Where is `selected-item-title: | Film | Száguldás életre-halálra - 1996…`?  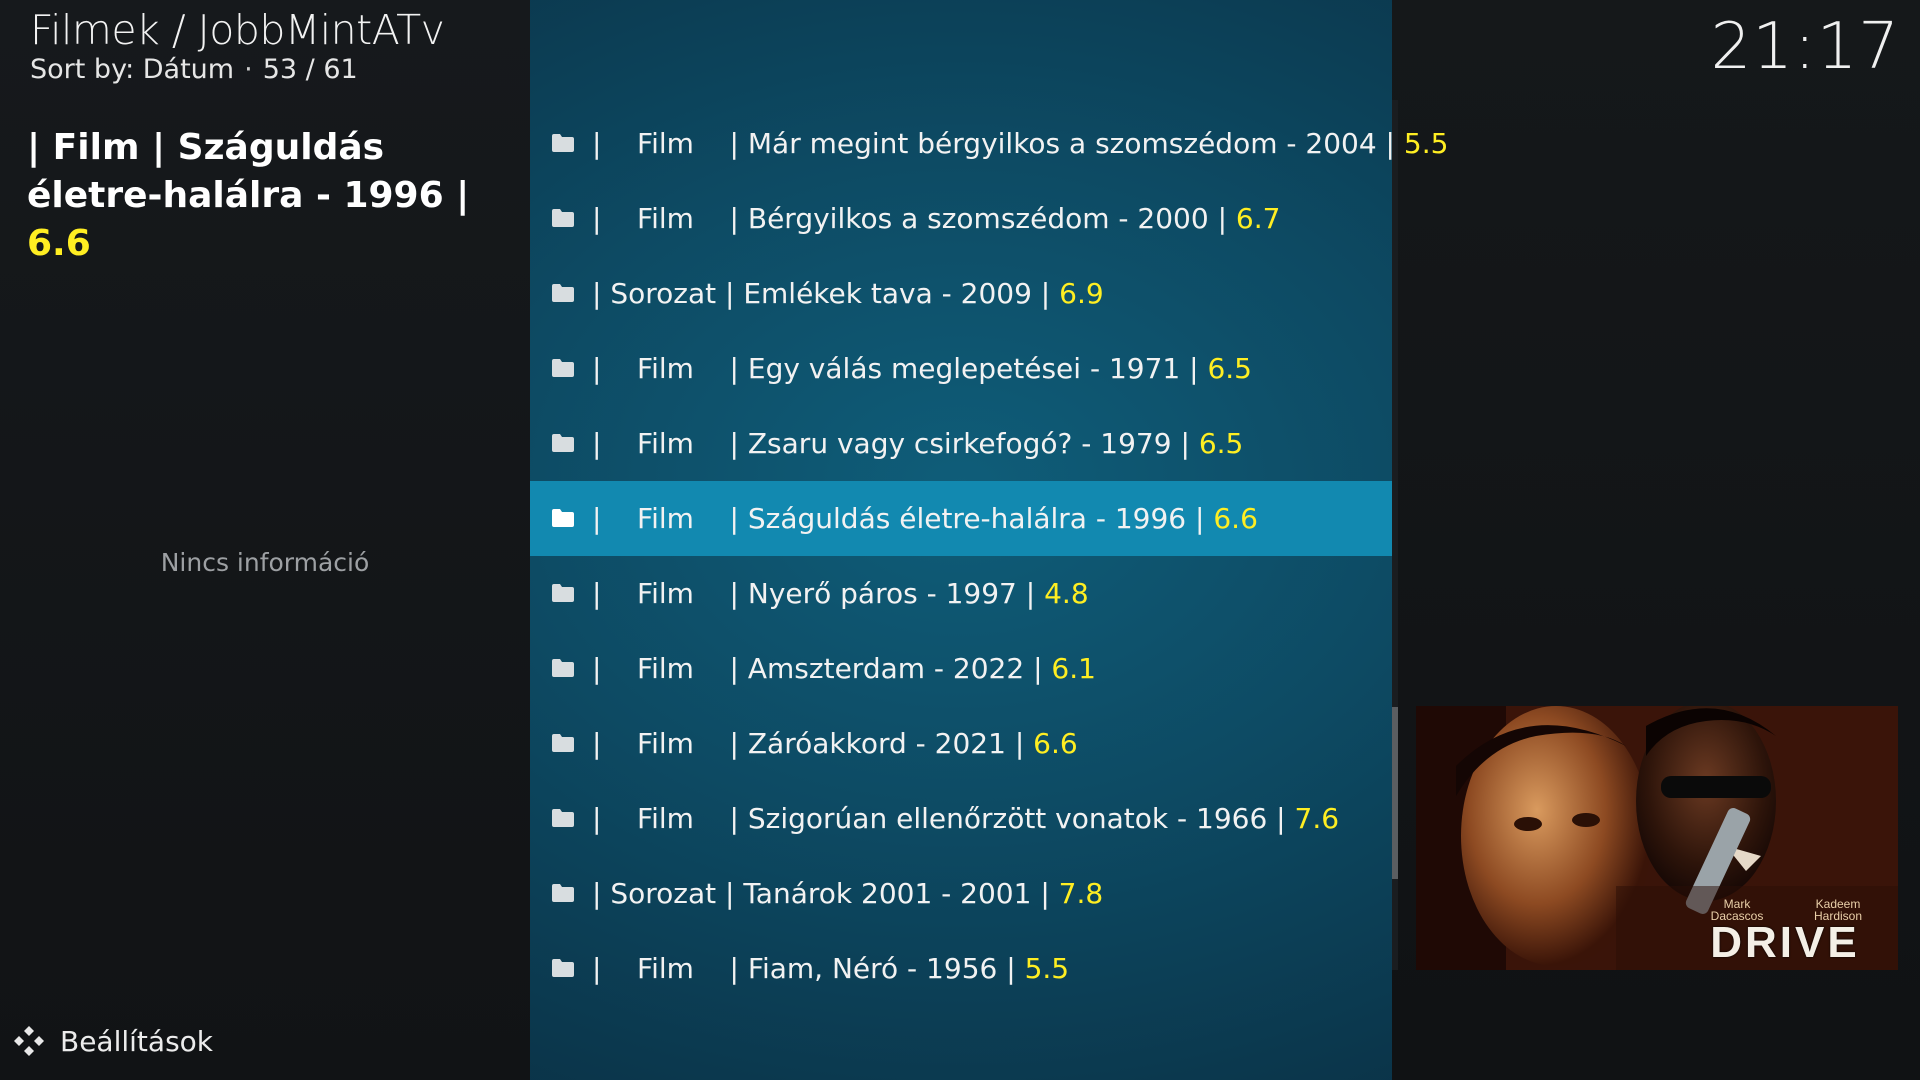
selected-item-title: | Film | Száguldás életre-halálra - 1996… is located at coordinates (262, 196).